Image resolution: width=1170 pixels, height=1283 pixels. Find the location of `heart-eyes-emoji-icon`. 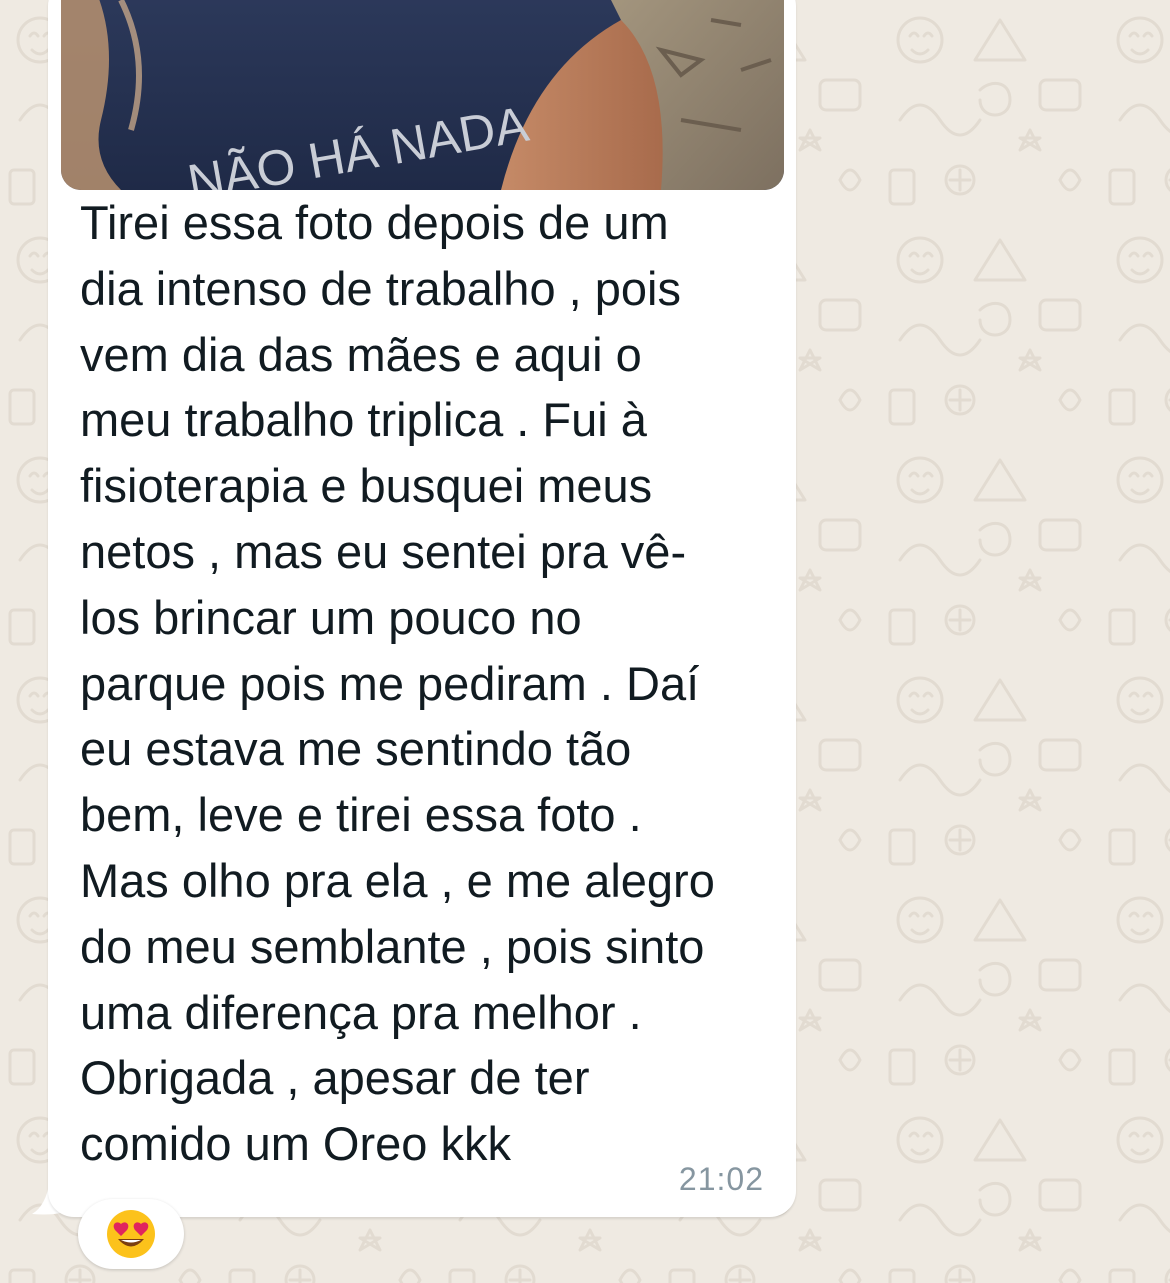

heart-eyes-emoji-icon is located at coordinates (131, 1234).